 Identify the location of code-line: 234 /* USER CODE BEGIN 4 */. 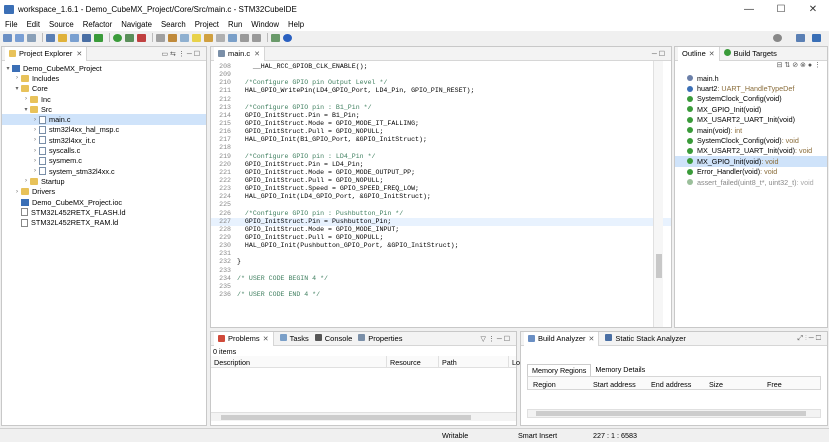
(441, 279).